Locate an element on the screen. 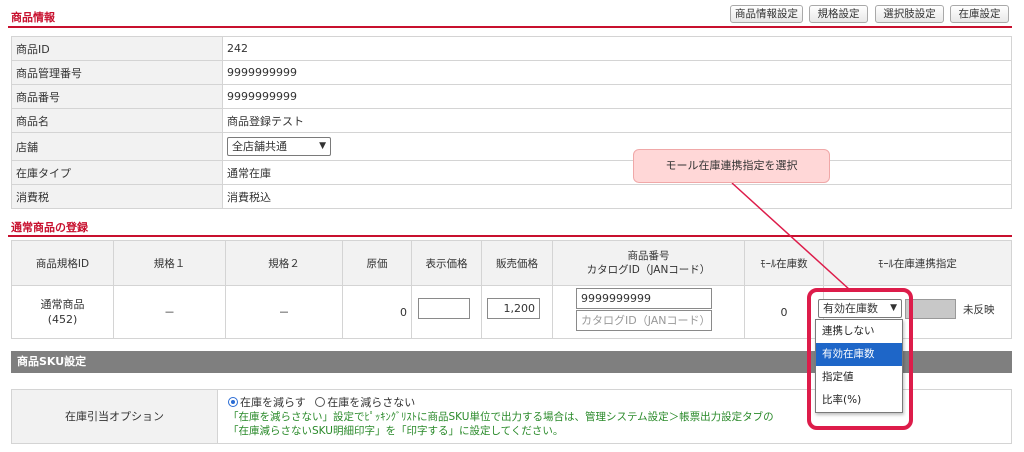 Image resolution: width=1024 pixels, height=452 pixels. callout-connector is located at coordinates (791, 236).